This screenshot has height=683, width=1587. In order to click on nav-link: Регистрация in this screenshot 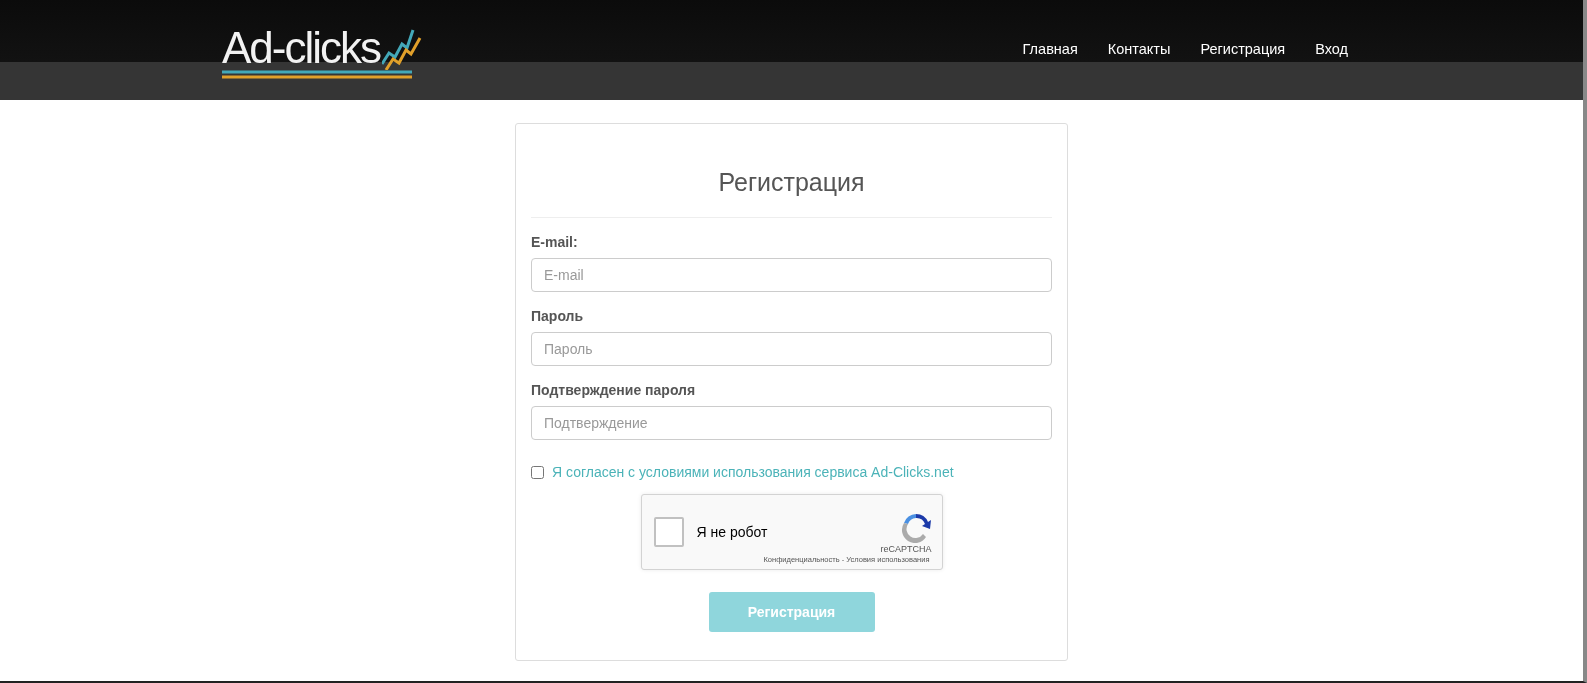, I will do `click(1243, 49)`.